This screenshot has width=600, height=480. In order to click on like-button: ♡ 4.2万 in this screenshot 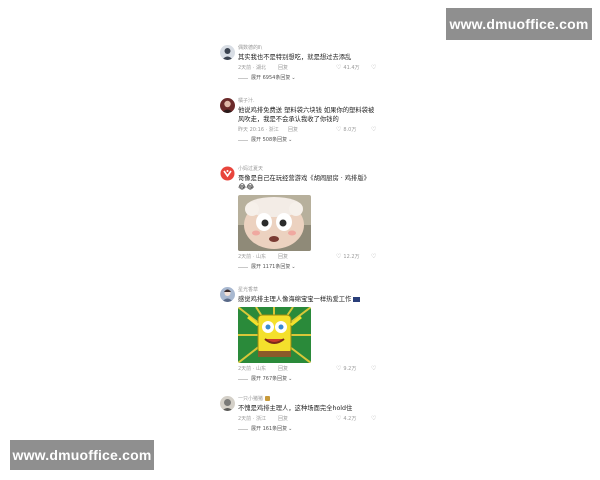, I will do `click(346, 419)`.